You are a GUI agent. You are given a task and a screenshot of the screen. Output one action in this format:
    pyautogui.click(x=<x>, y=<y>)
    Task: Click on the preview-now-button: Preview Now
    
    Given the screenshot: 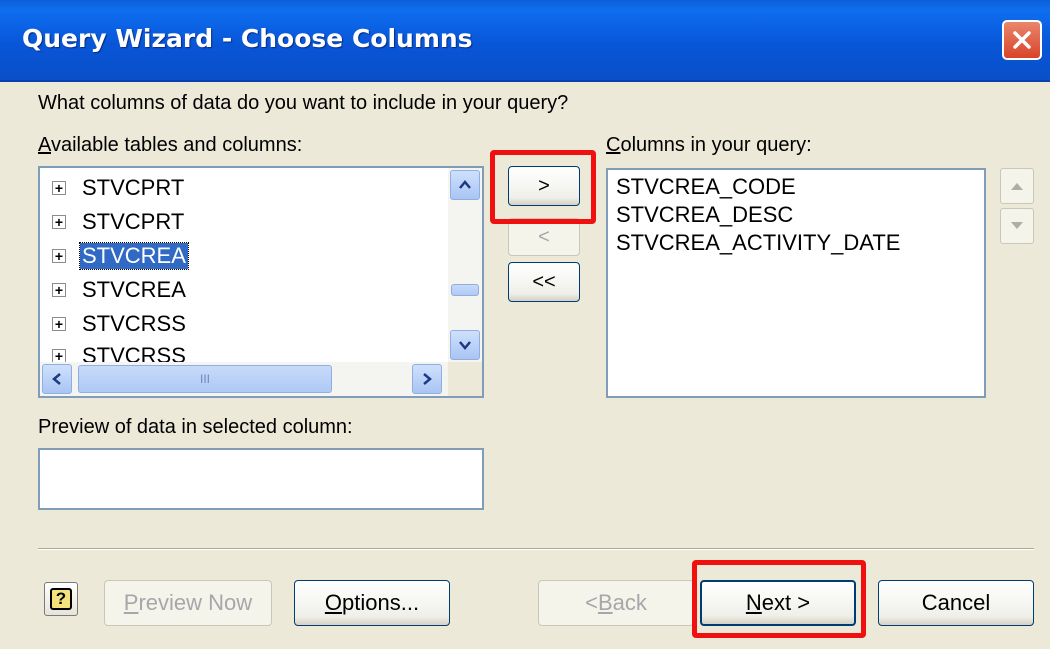 What is the action you would take?
    pyautogui.click(x=188, y=603)
    